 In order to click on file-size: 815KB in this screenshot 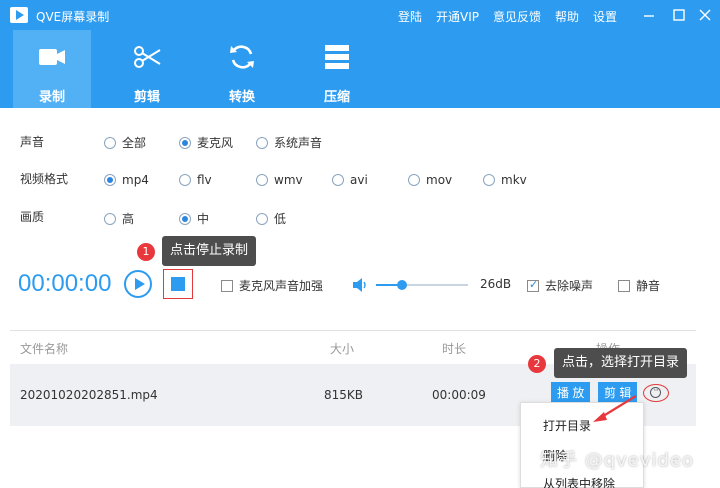, I will do `click(344, 395)`.